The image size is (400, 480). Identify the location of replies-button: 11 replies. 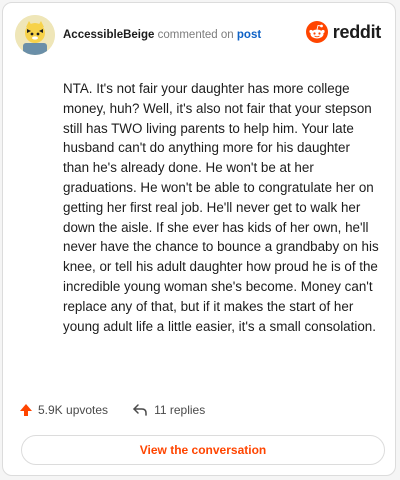
(168, 410).